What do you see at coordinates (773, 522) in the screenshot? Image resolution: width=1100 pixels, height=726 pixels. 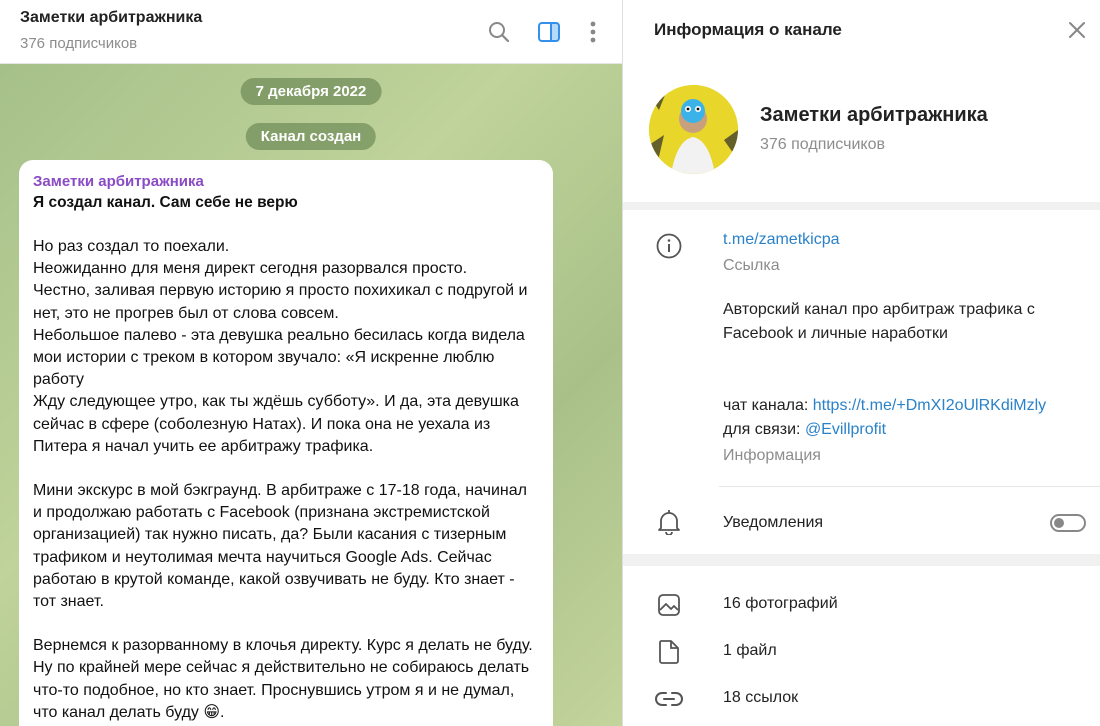 I see `notifications-label: Уведомления` at bounding box center [773, 522].